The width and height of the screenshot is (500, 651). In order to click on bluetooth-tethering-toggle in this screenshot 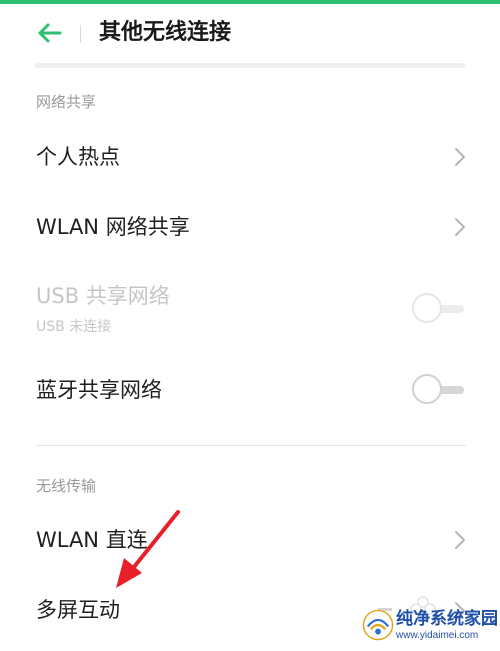, I will do `click(439, 390)`.